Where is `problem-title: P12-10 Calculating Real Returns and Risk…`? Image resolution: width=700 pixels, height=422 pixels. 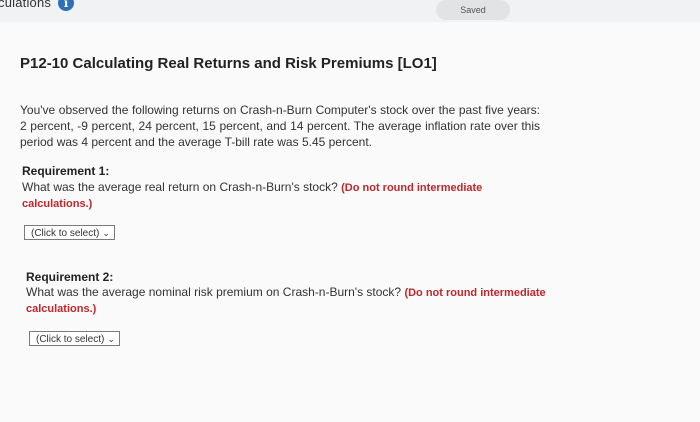
problem-title: P12-10 Calculating Real Returns and Risk… is located at coordinates (228, 63).